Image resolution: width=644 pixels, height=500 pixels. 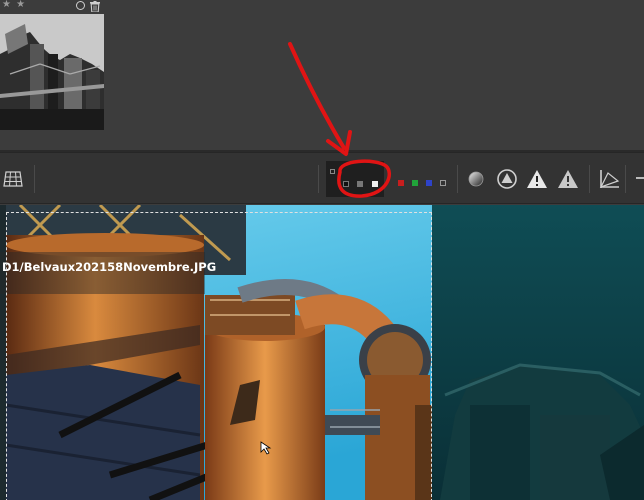 I want to click on green-channel-button, so click(x=415, y=183).